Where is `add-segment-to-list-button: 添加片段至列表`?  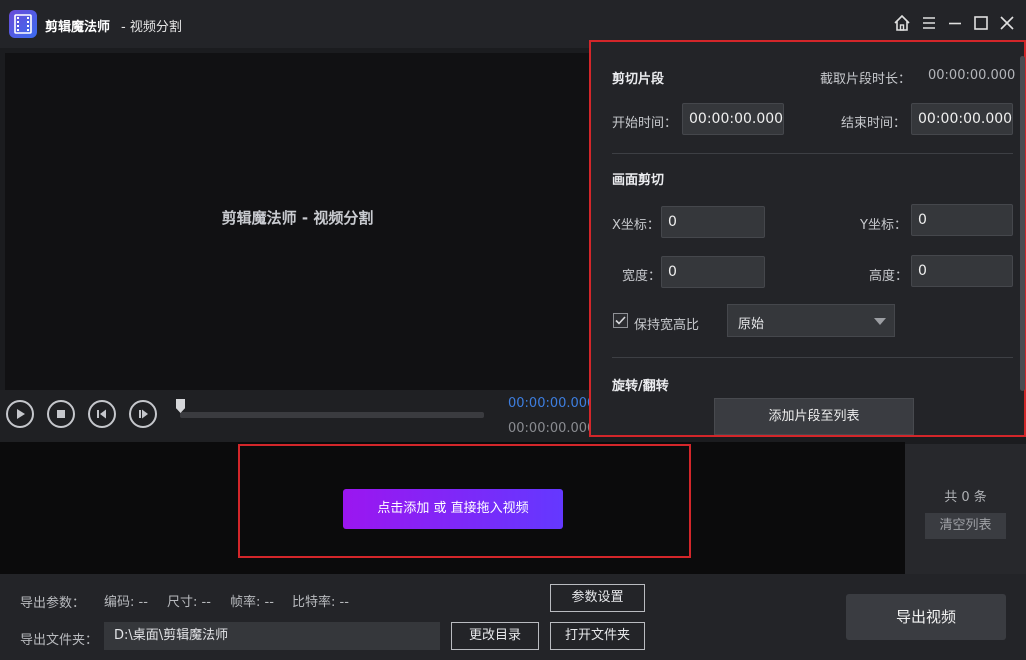 add-segment-to-list-button: 添加片段至列表 is located at coordinates (814, 416).